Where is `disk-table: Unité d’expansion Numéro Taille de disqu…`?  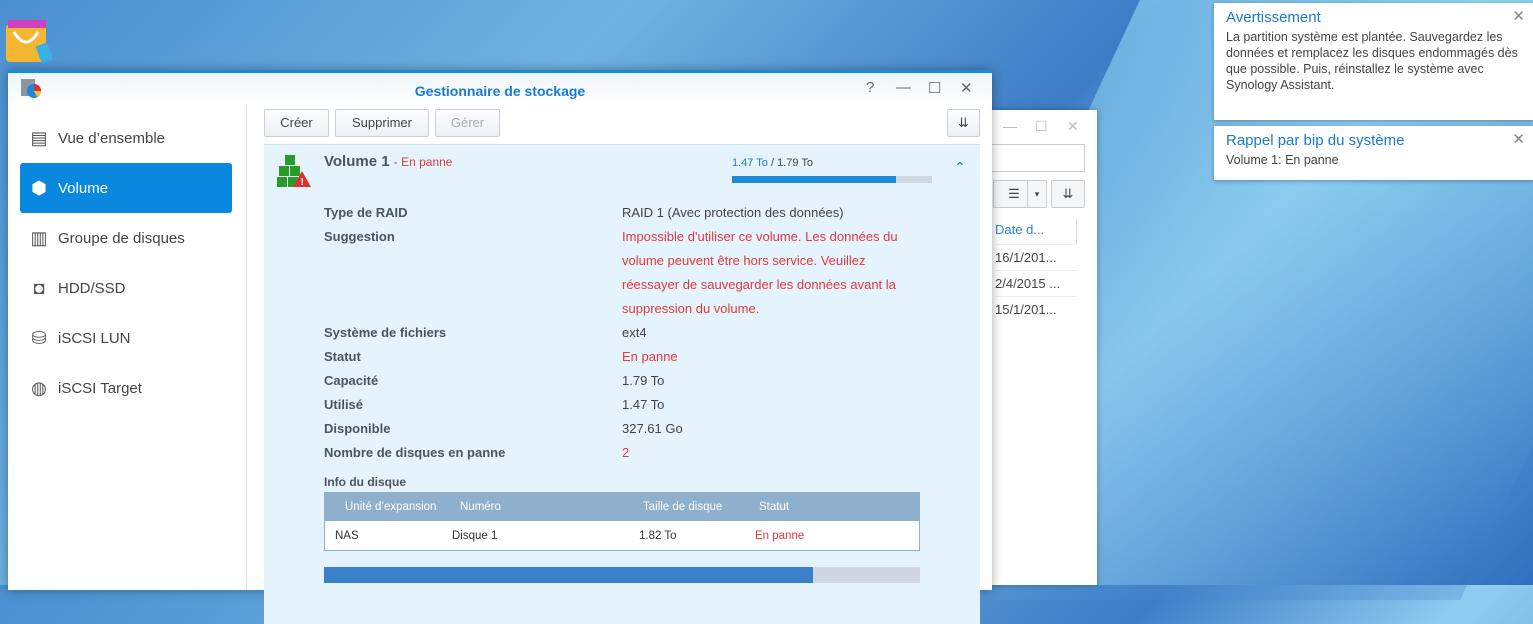
disk-table: Unité d’expansion Numéro Taille de disqu… is located at coordinates (622, 521).